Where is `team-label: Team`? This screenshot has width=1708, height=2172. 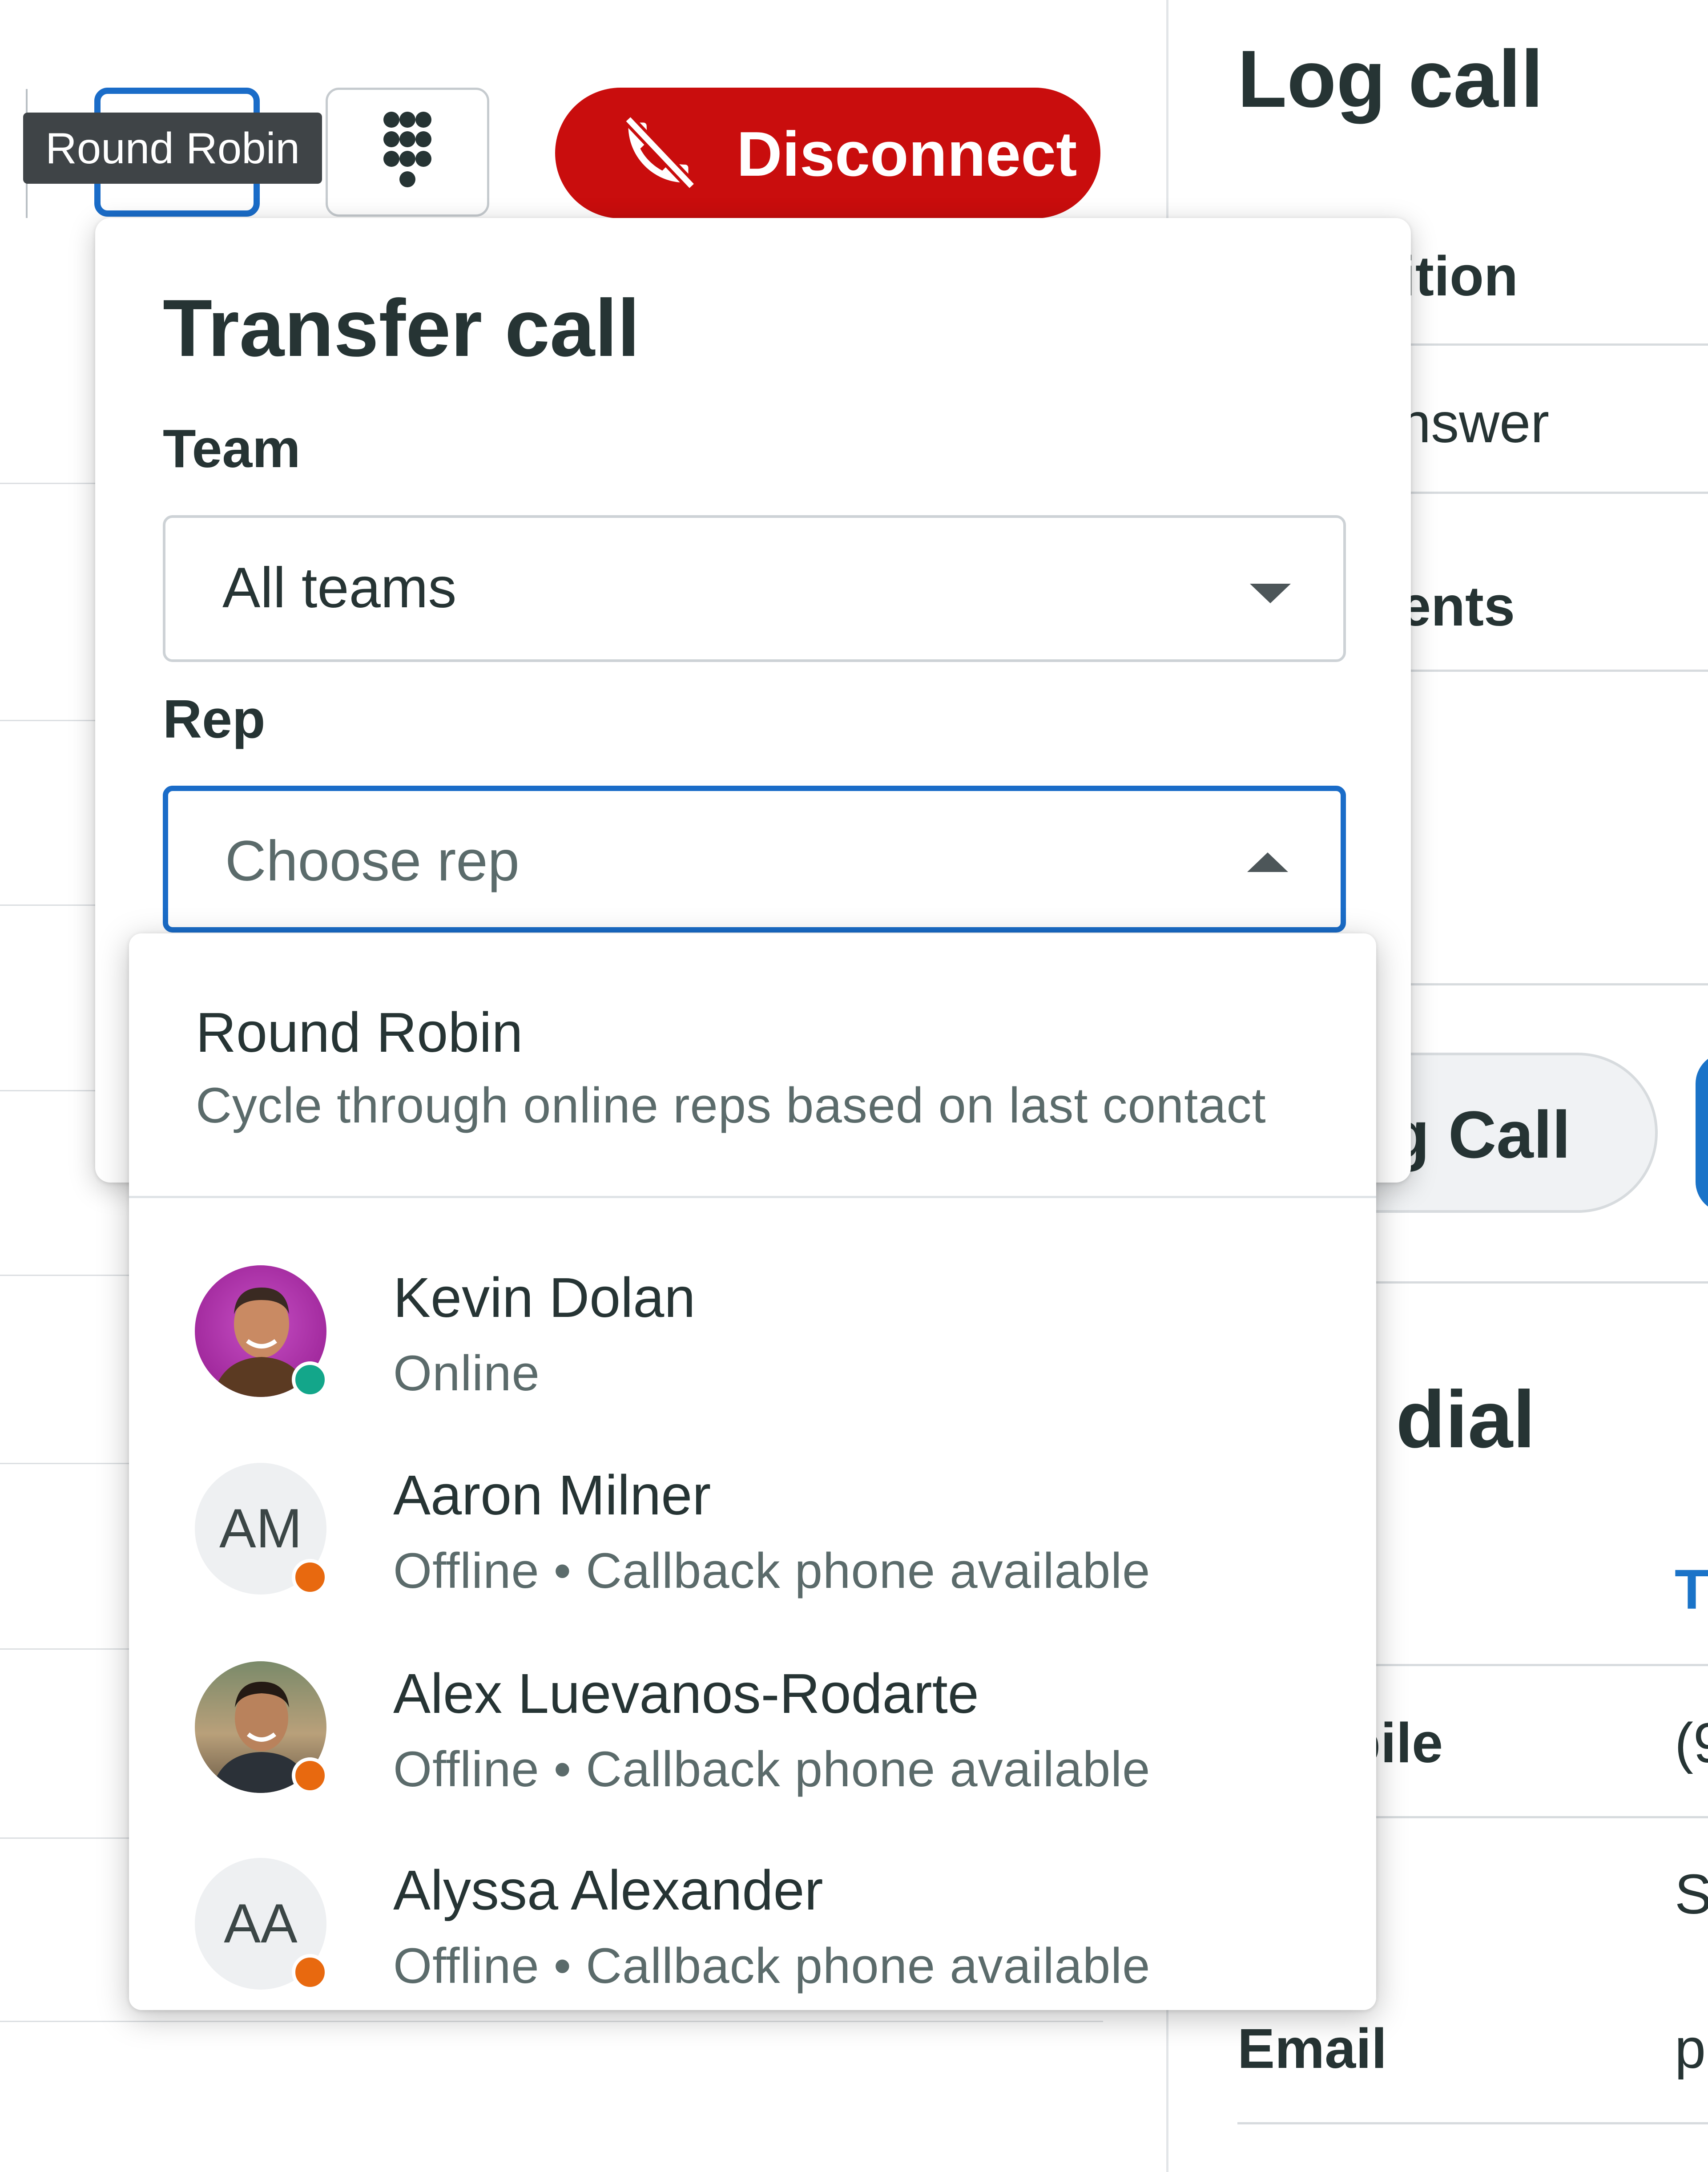 team-label: Team is located at coordinates (232, 448).